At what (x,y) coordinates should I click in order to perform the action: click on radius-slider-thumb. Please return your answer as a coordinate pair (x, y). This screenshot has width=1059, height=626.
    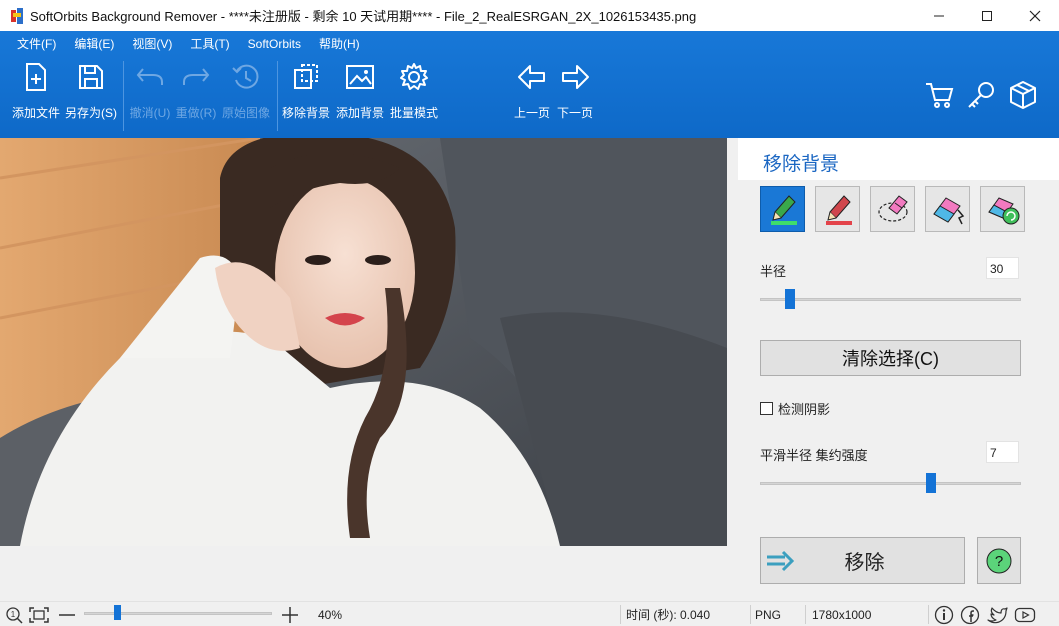
    Looking at the image, I should click on (790, 299).